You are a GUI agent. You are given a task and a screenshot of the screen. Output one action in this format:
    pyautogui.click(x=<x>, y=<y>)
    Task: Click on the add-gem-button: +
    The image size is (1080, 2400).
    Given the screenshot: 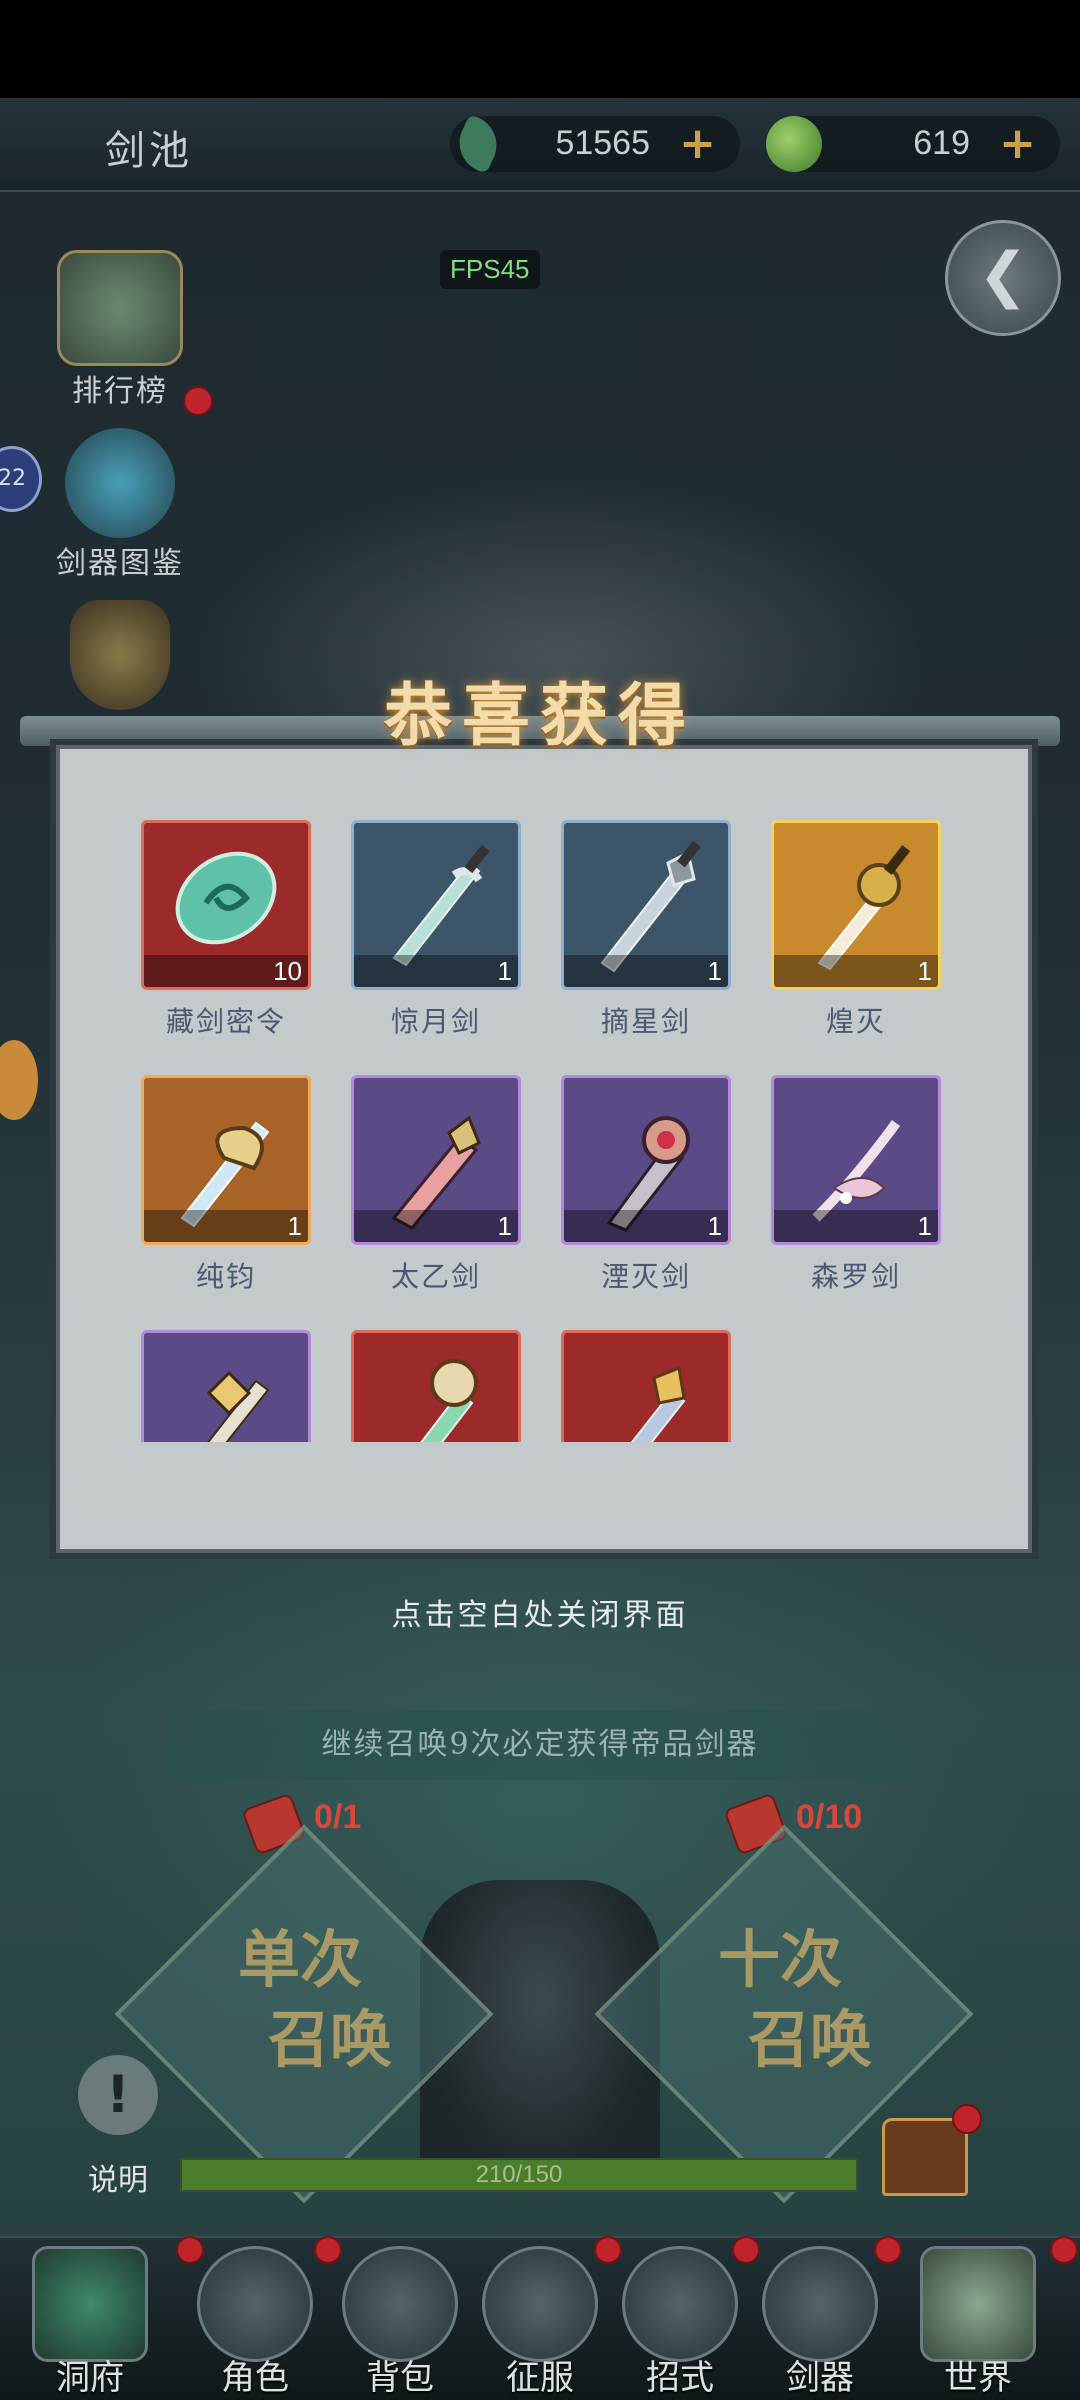 What is the action you would take?
    pyautogui.click(x=697, y=143)
    